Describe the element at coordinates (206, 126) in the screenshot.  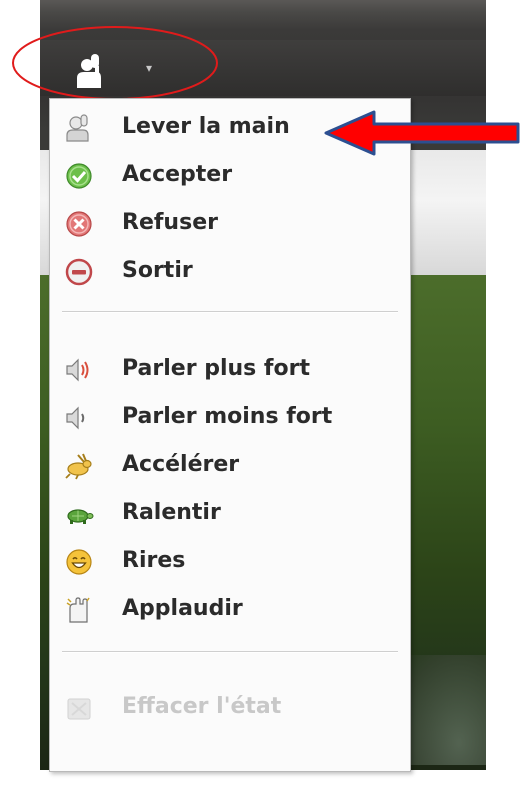
I see `menu-item-label: Lever la main` at that location.